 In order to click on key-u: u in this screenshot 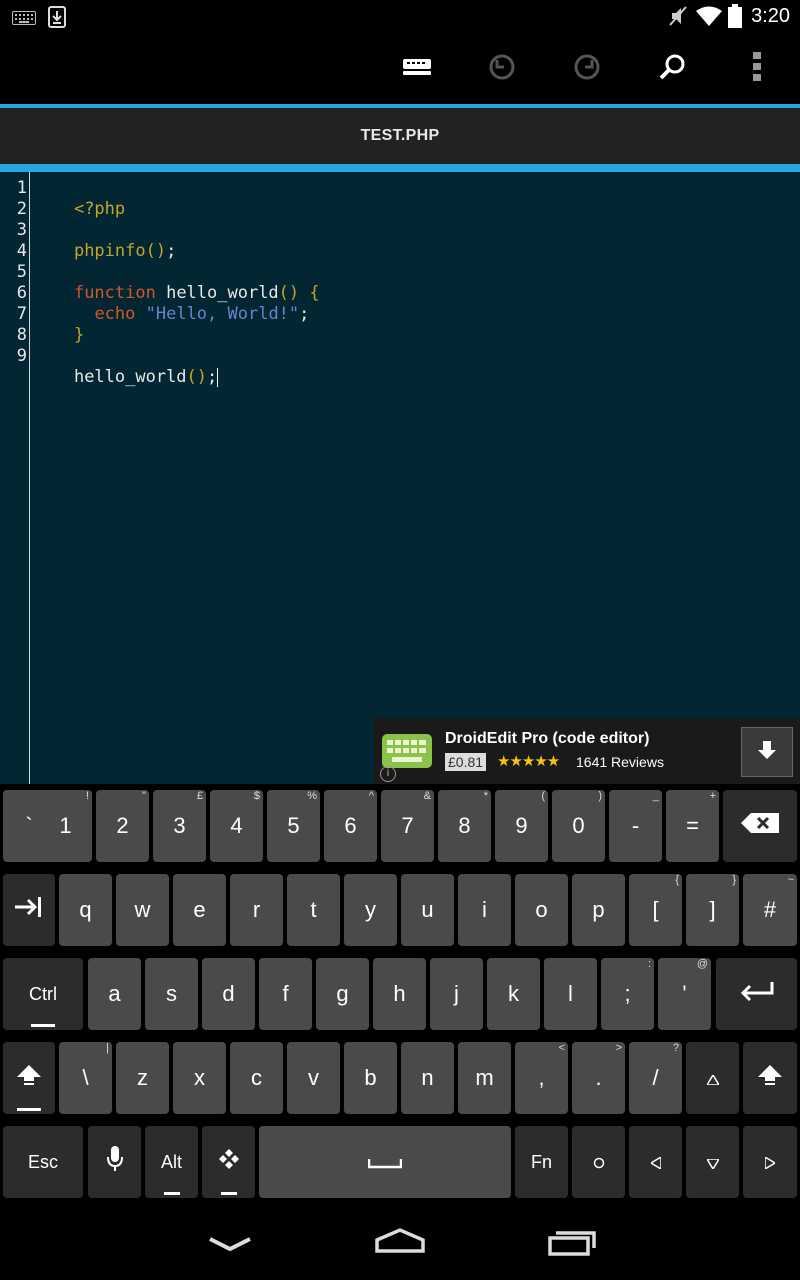, I will do `click(427, 910)`.